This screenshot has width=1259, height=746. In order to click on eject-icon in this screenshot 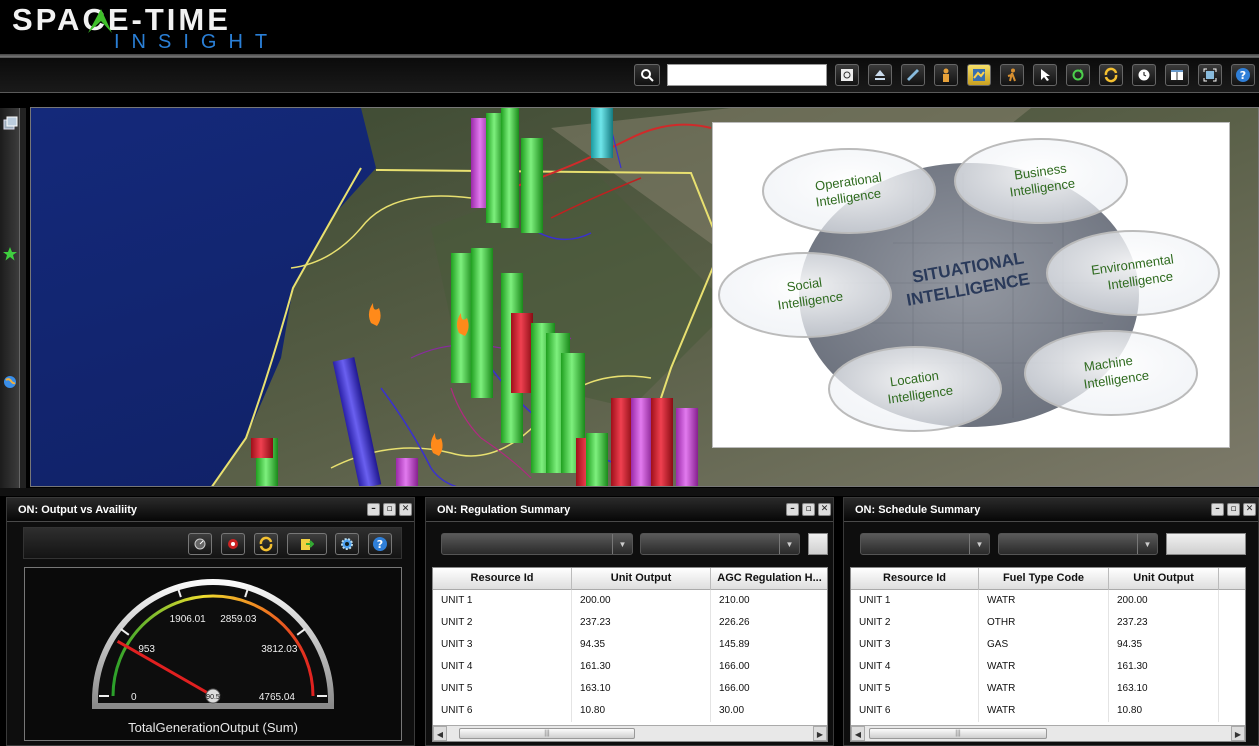, I will do `click(880, 75)`.